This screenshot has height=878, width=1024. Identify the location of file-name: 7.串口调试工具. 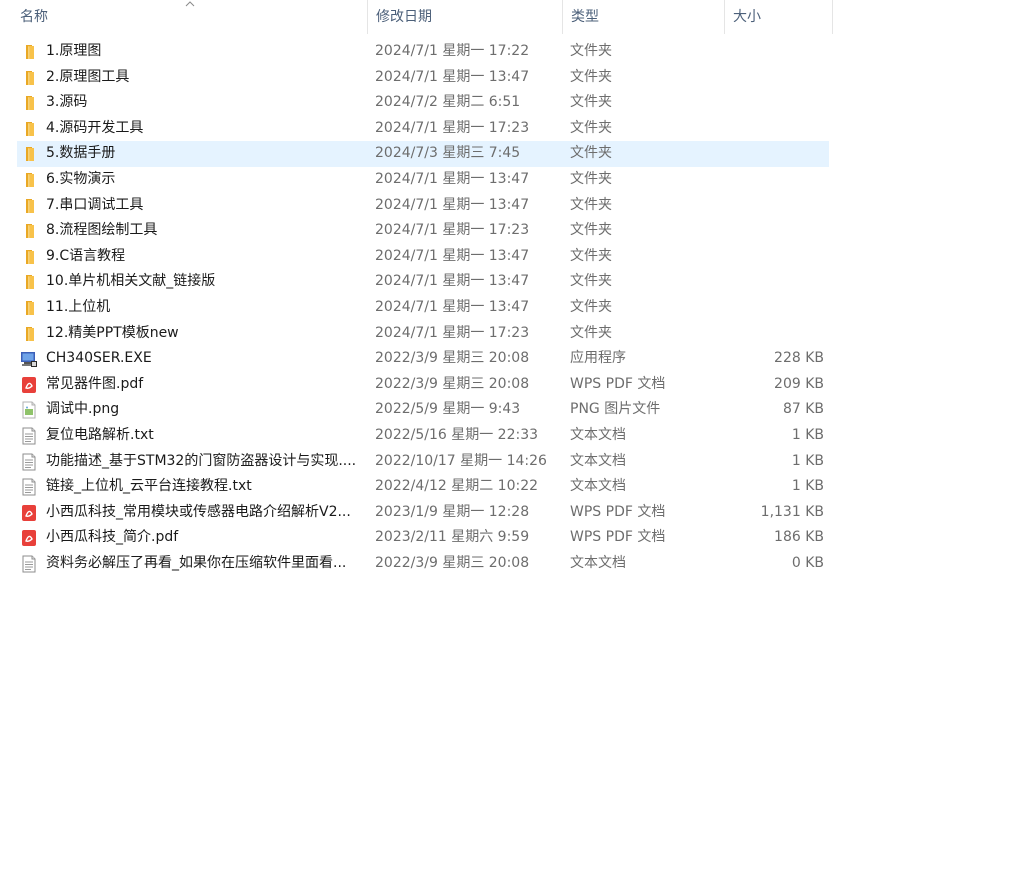
(95, 204).